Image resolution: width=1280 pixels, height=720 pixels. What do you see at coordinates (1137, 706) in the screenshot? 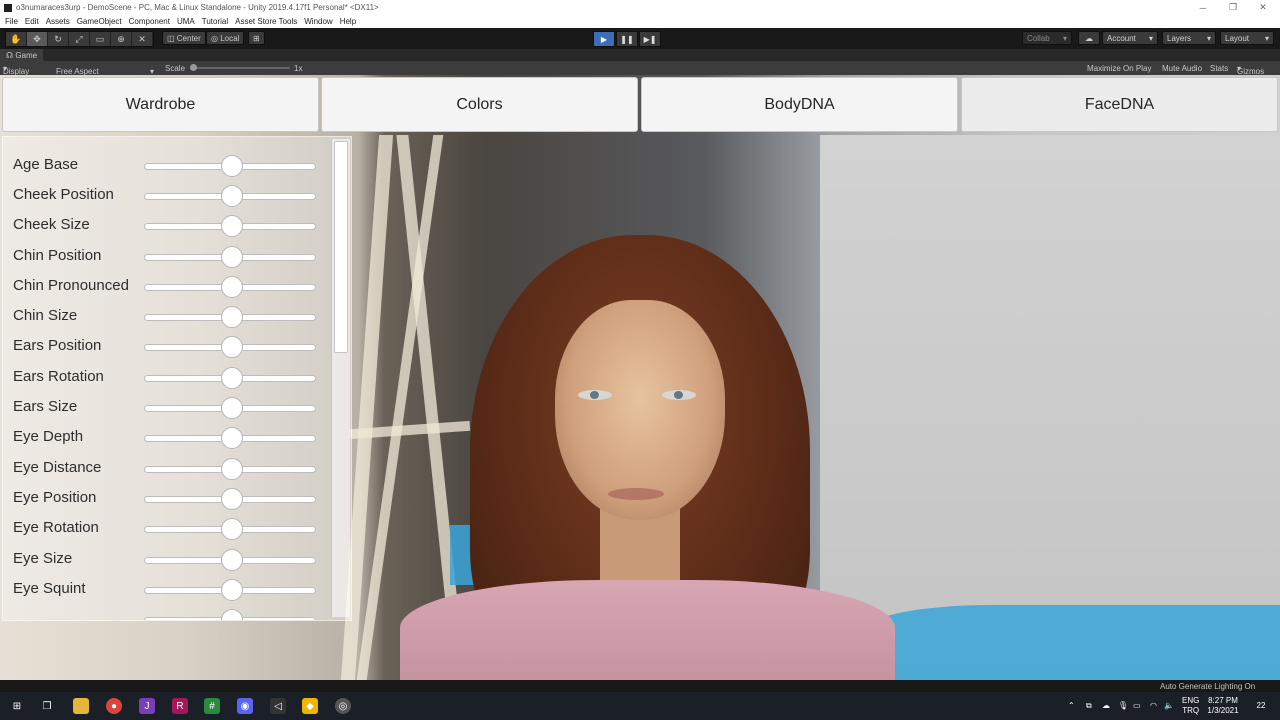
I see `battery-icon: ▭` at bounding box center [1137, 706].